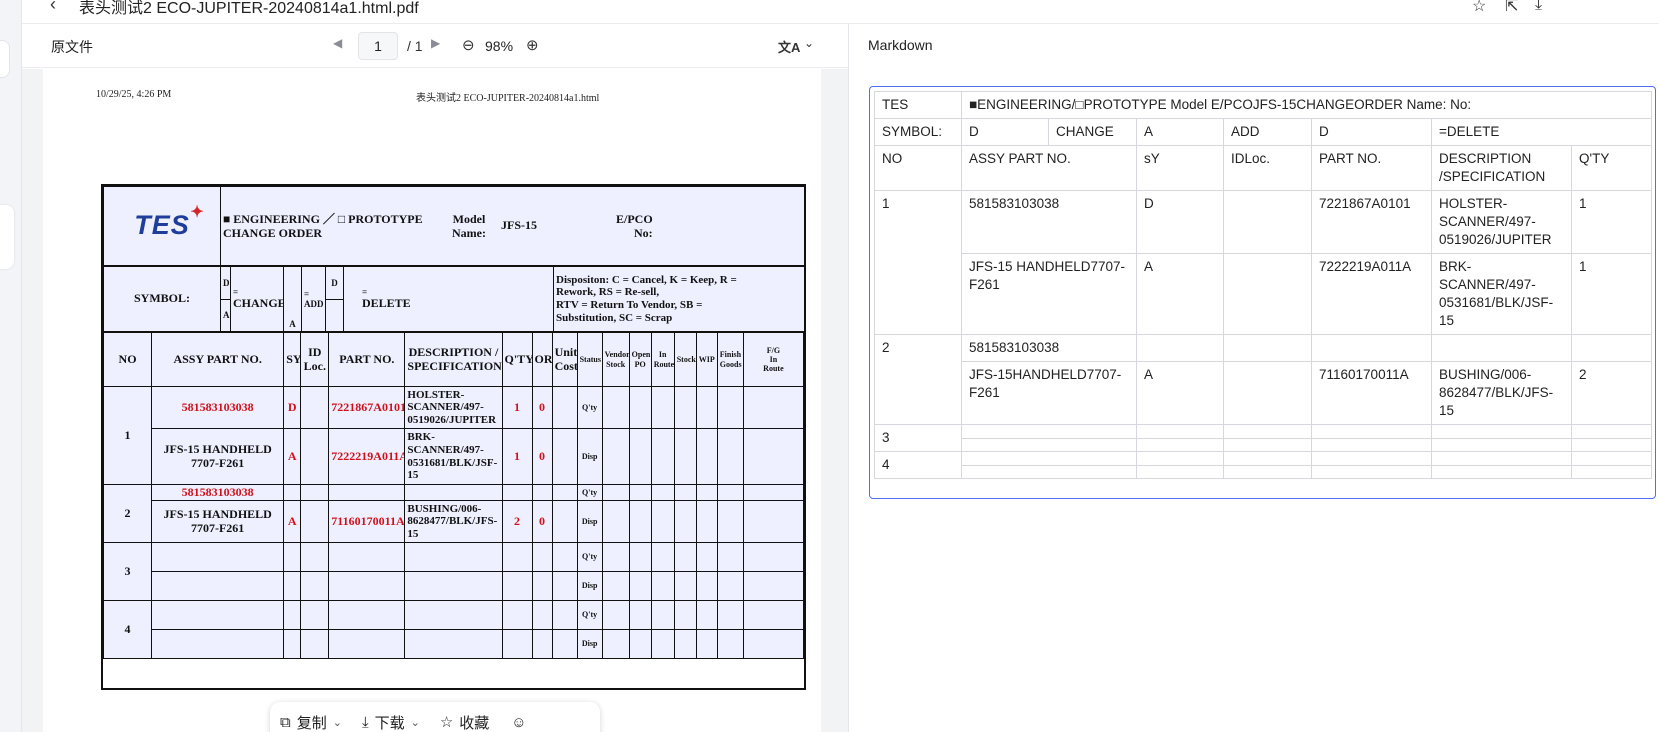 This screenshot has height=732, width=1659. I want to click on sy-cell: D, so click(292, 407).